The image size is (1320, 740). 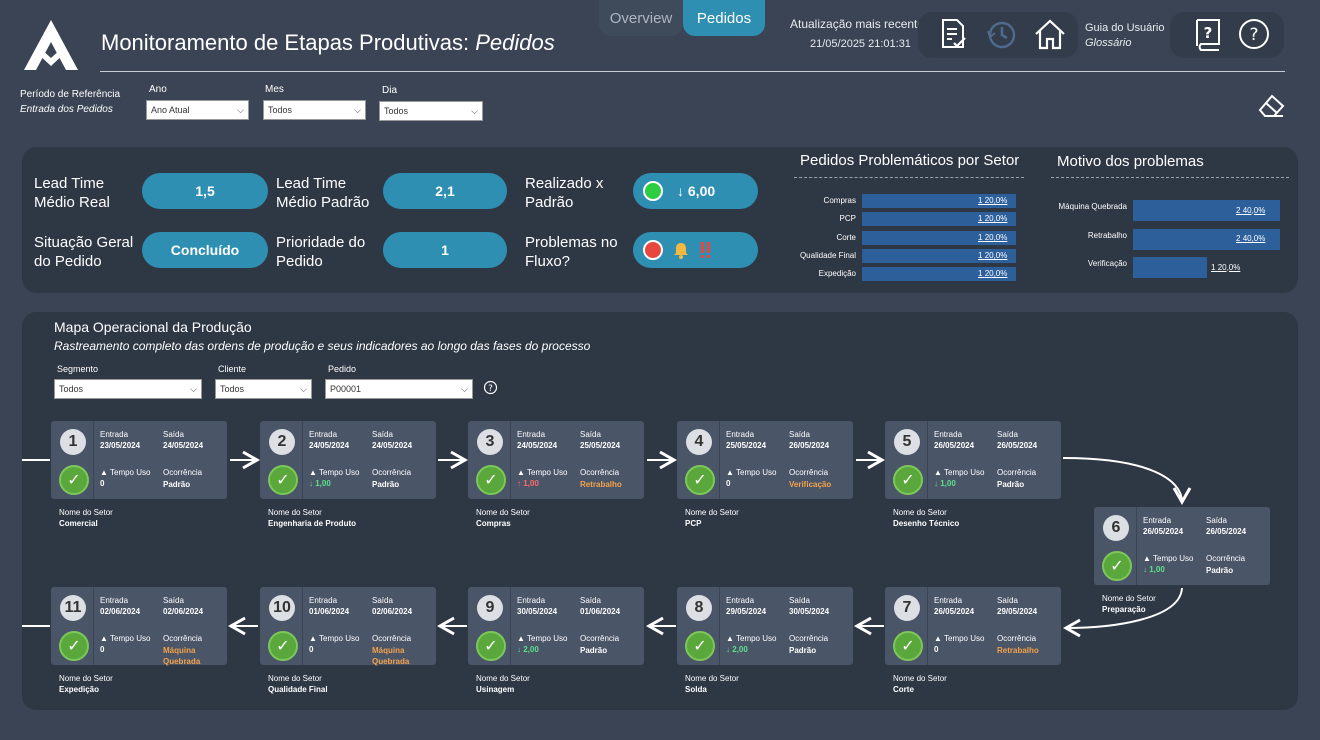 I want to click on situacao-label: Situação Geral do Pedido, so click(x=84, y=252).